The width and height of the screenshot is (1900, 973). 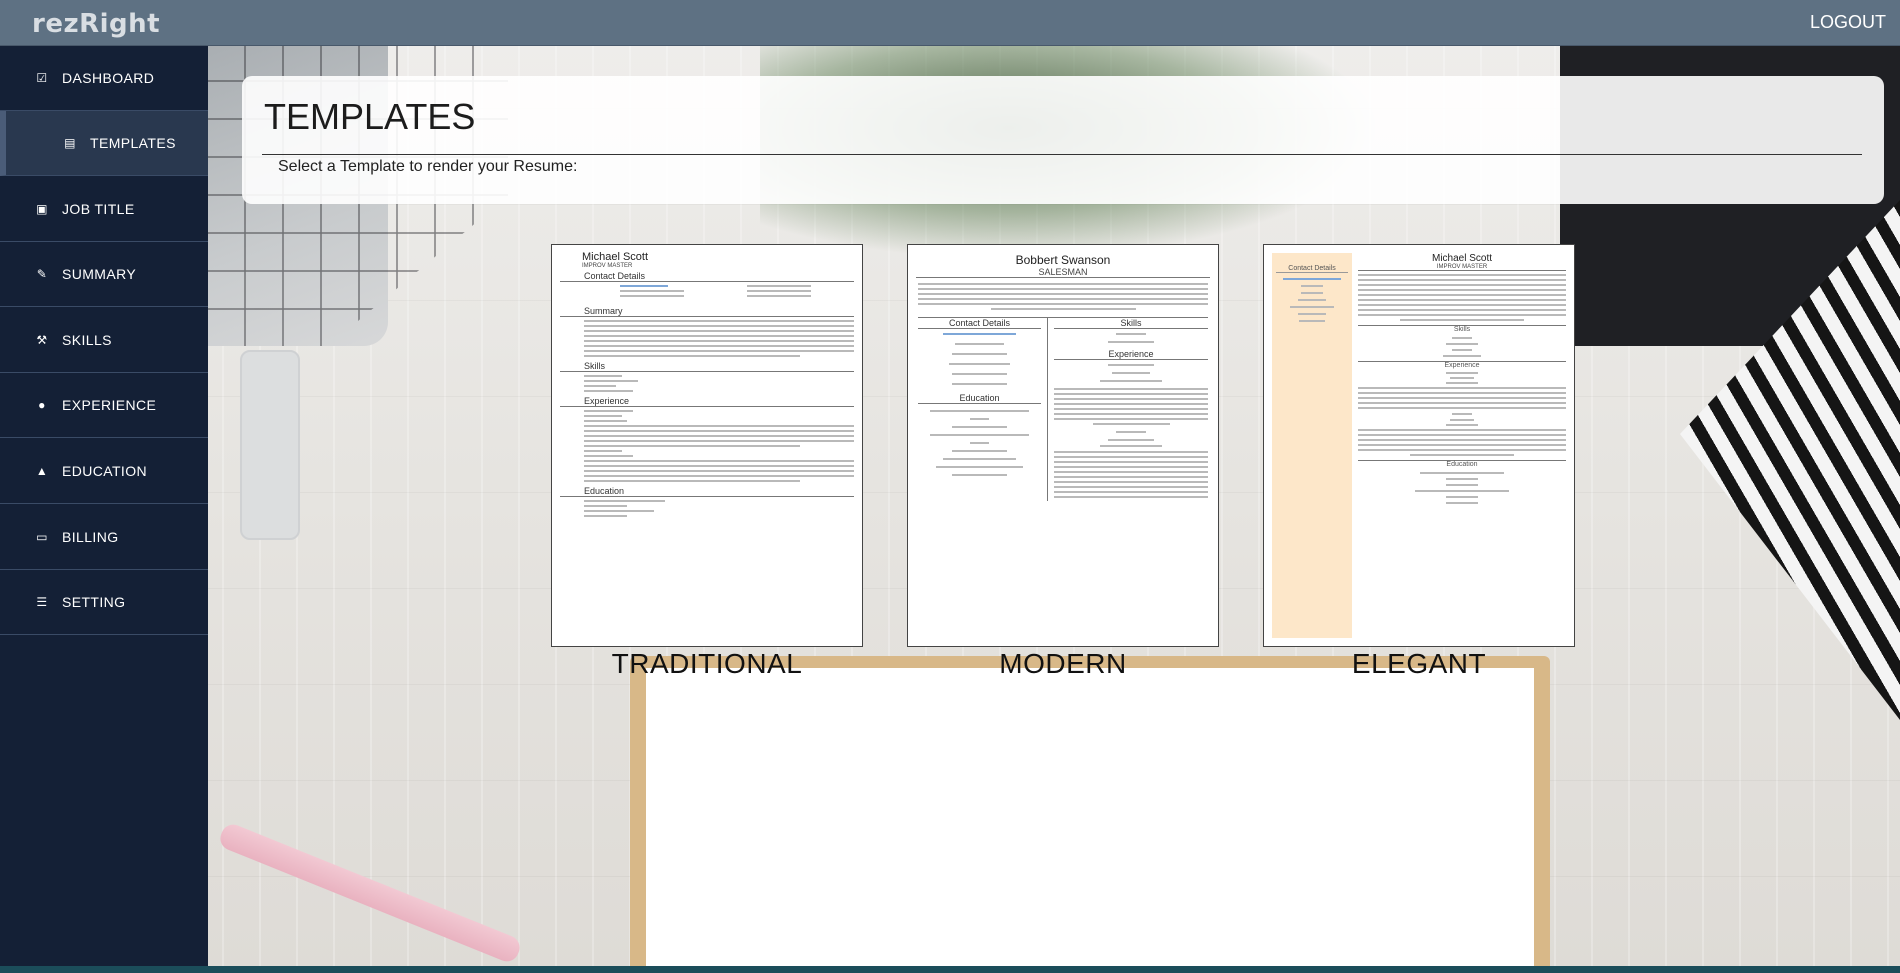 What do you see at coordinates (42, 340) in the screenshot?
I see `wrench-icon: ⚒` at bounding box center [42, 340].